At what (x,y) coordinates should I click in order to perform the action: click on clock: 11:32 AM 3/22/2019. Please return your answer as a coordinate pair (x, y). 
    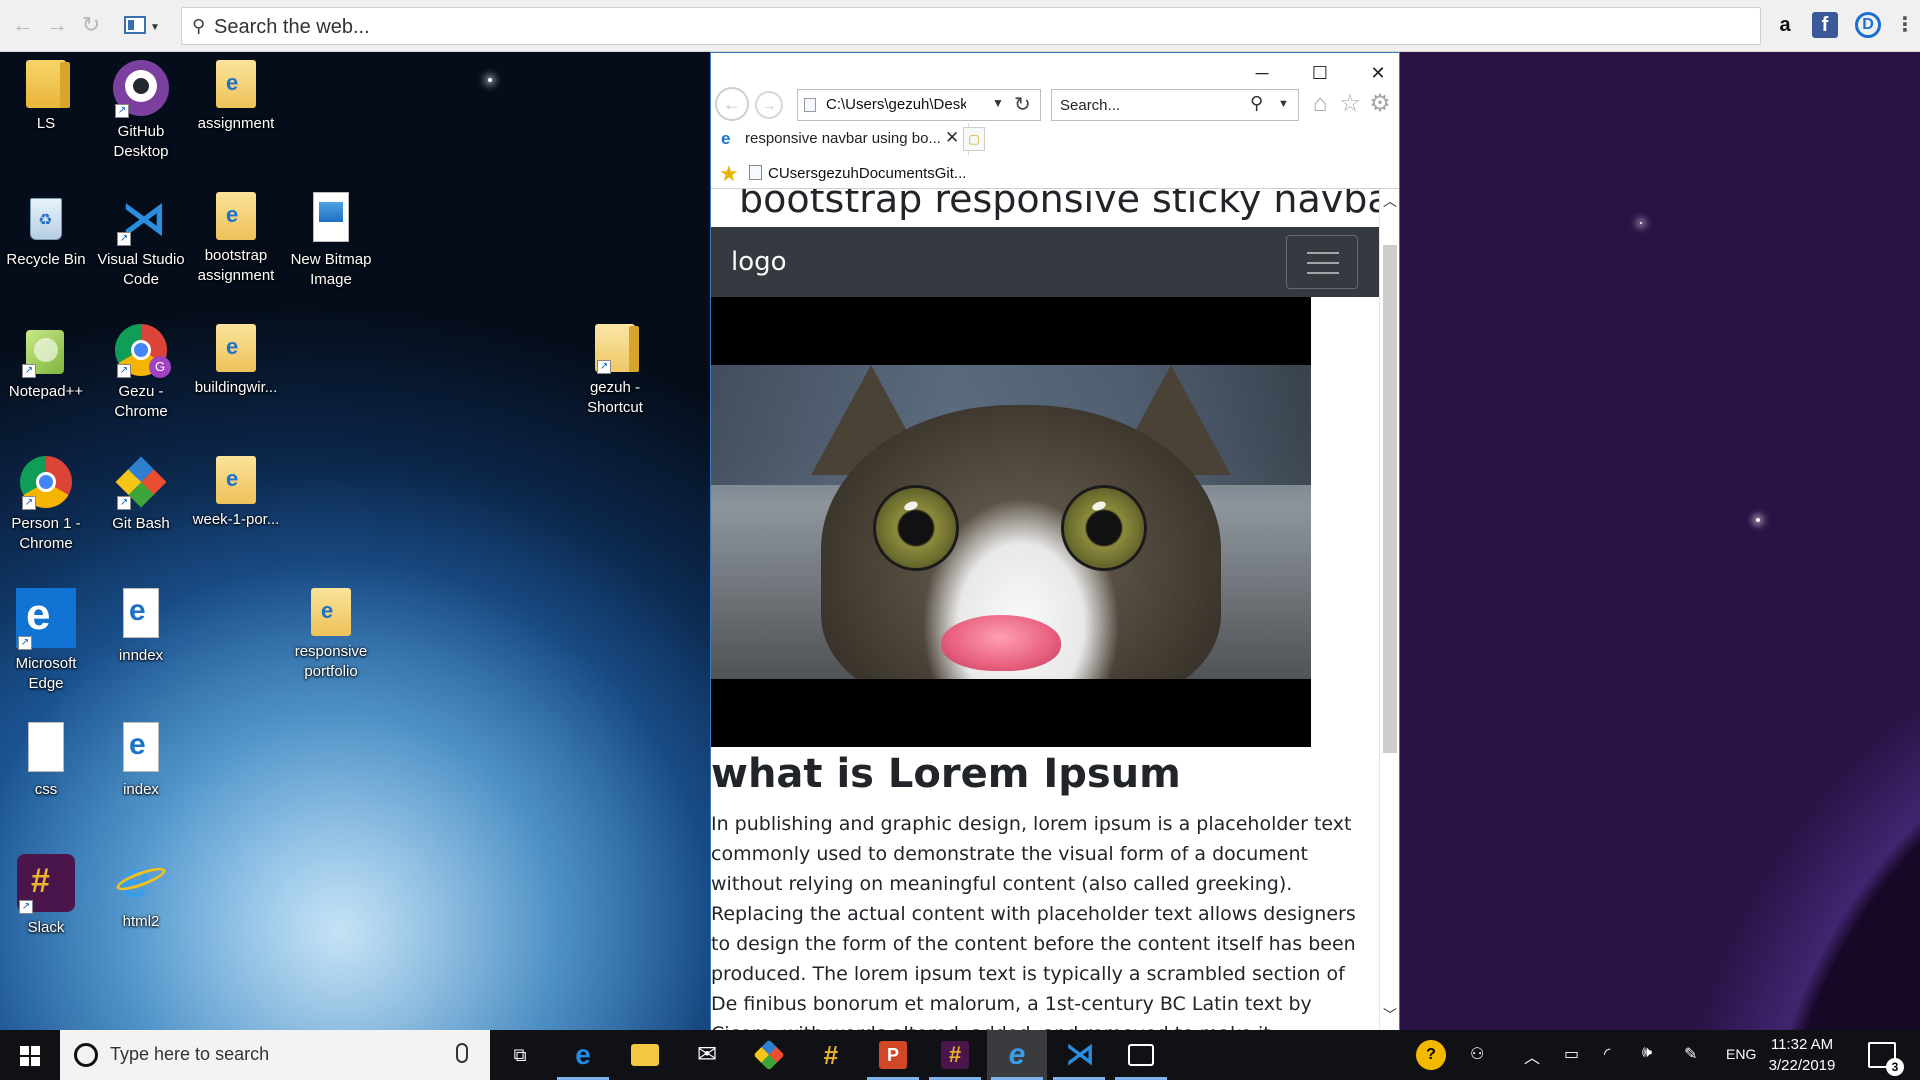
    Looking at the image, I should click on (1802, 1055).